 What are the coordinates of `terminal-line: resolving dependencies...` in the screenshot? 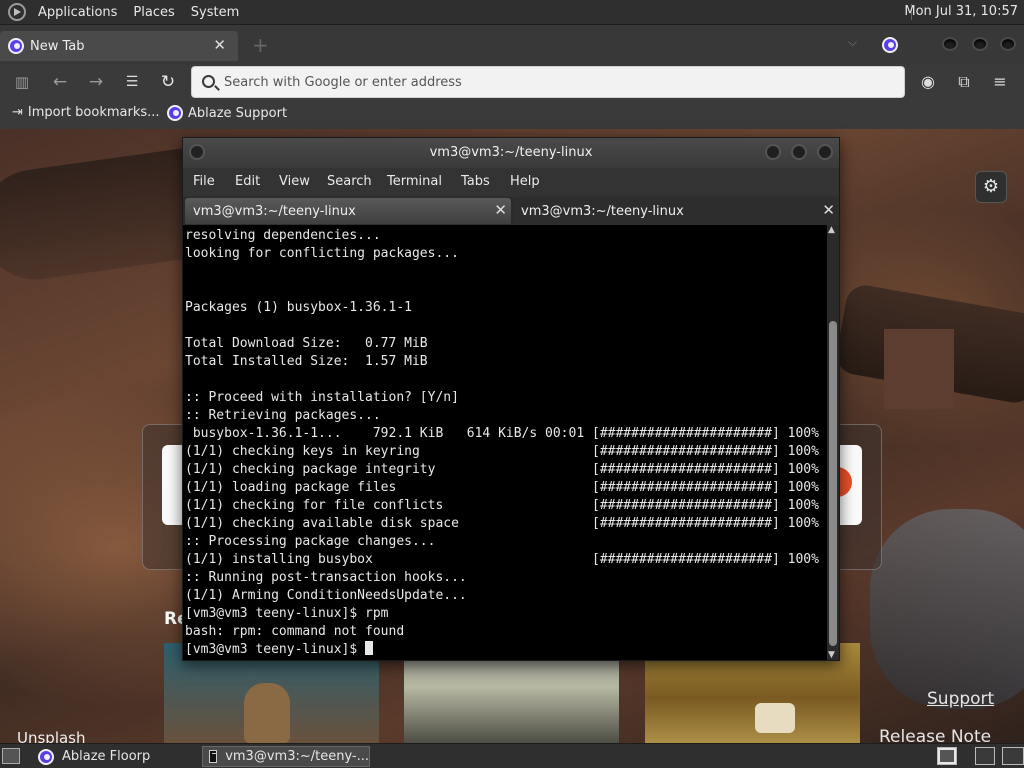 It's located at (283, 235).